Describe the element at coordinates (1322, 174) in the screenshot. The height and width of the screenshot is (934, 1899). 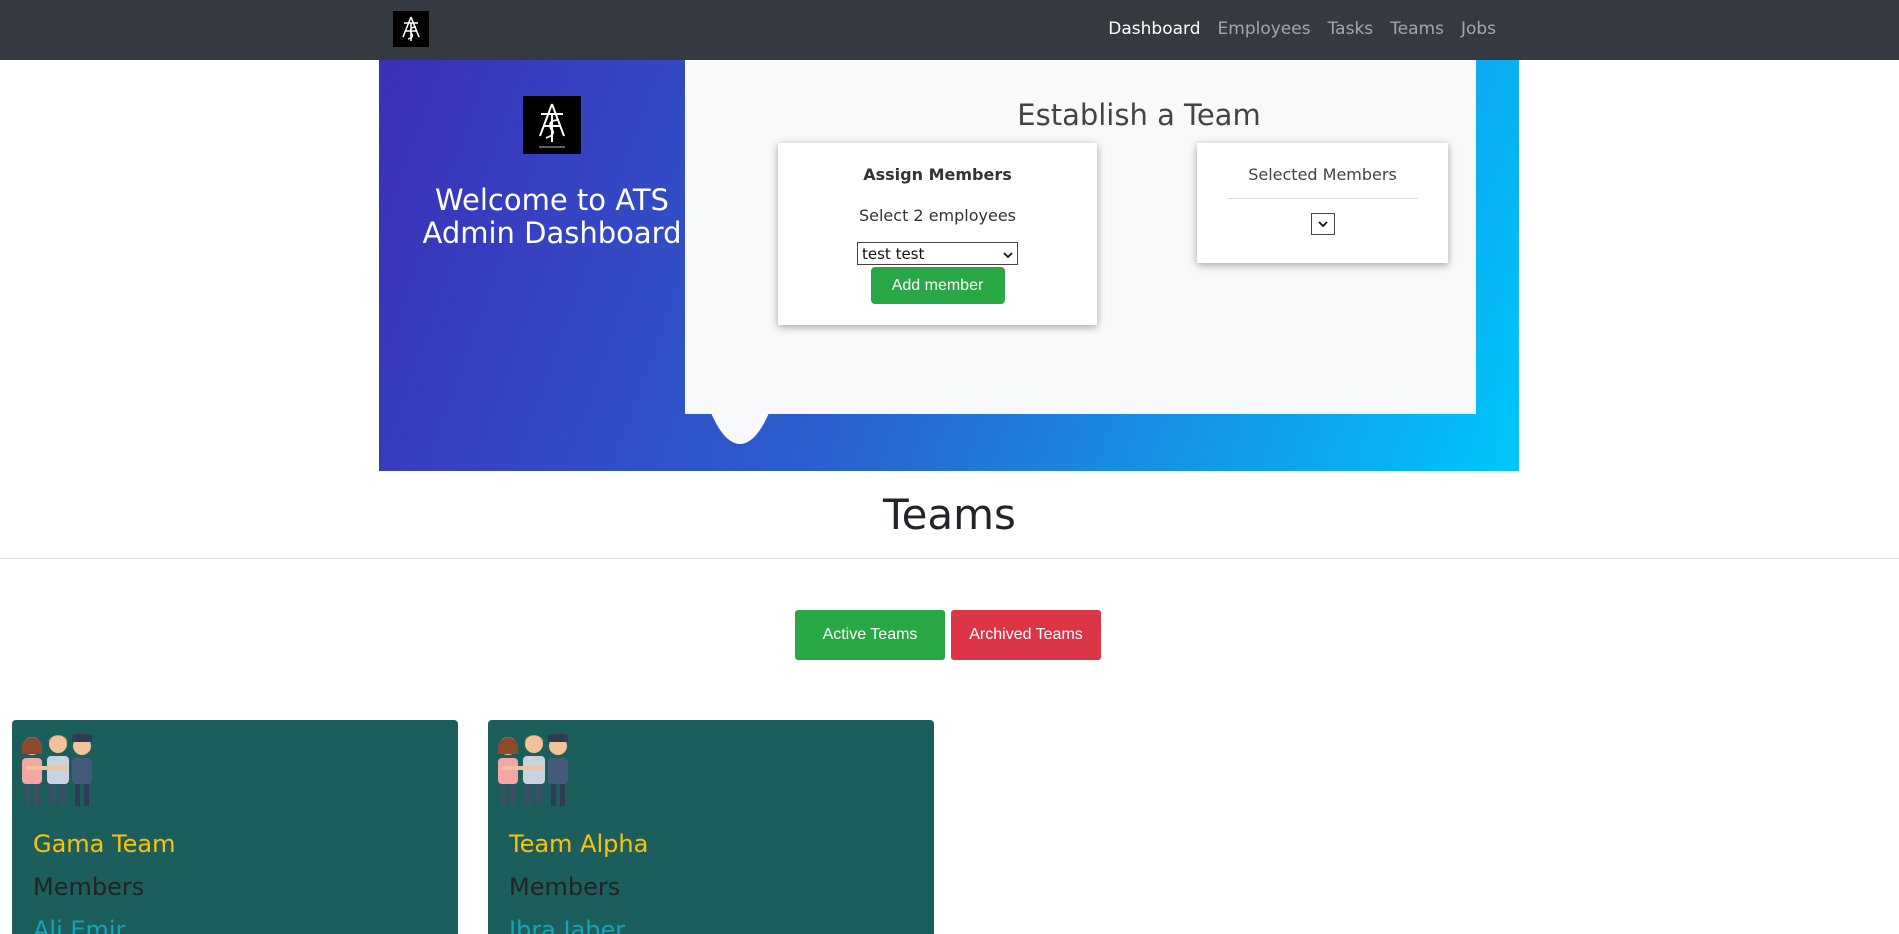
I see `selected-members-title: Selected Members` at that location.